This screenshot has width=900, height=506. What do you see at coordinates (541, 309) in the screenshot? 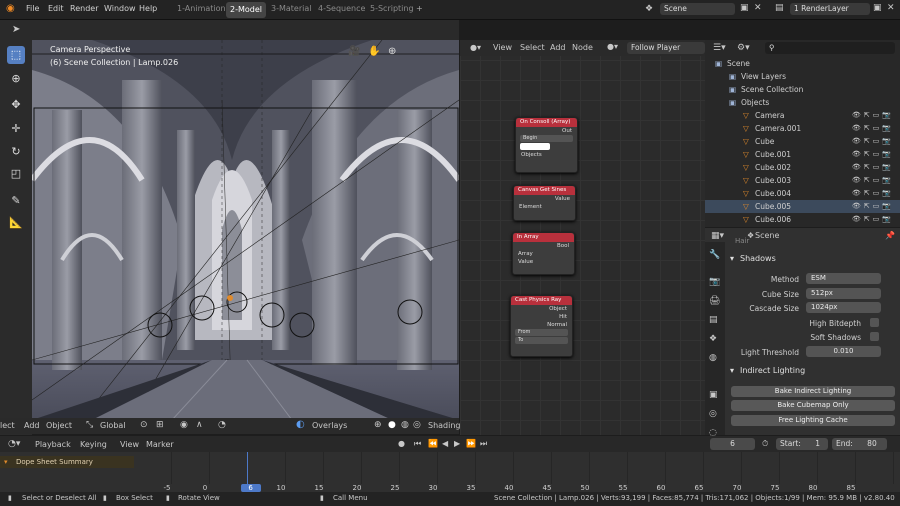
I see `node-socket-object: Object` at bounding box center [541, 309].